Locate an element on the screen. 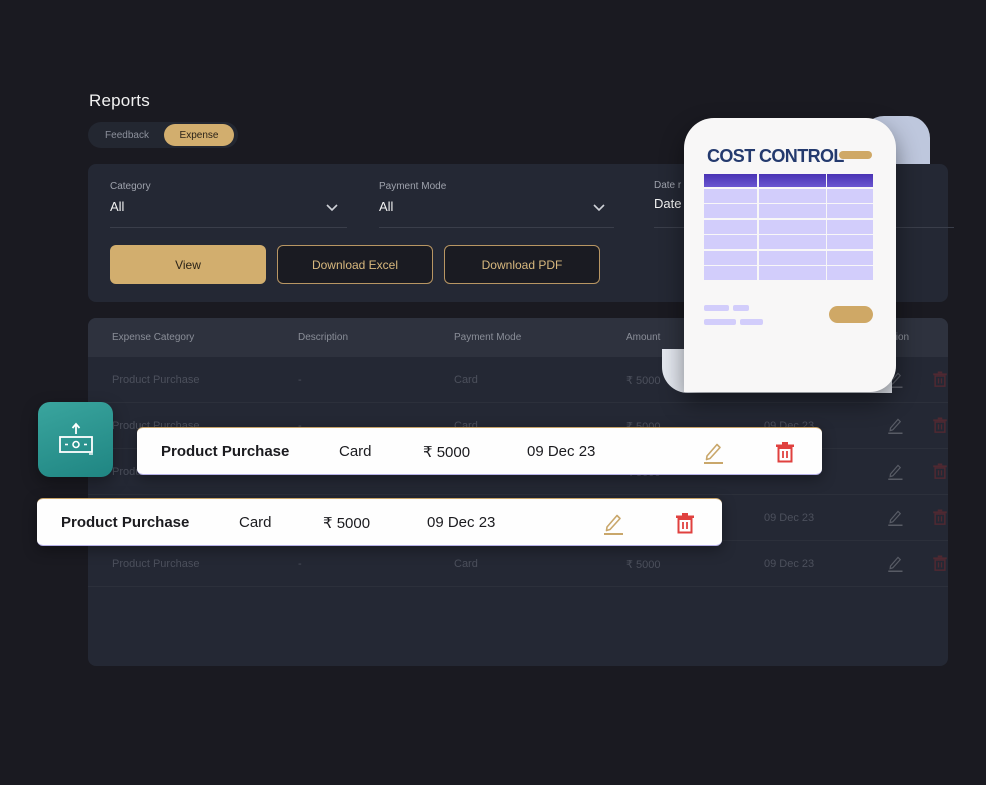  page-title: Reports is located at coordinates (119, 100).